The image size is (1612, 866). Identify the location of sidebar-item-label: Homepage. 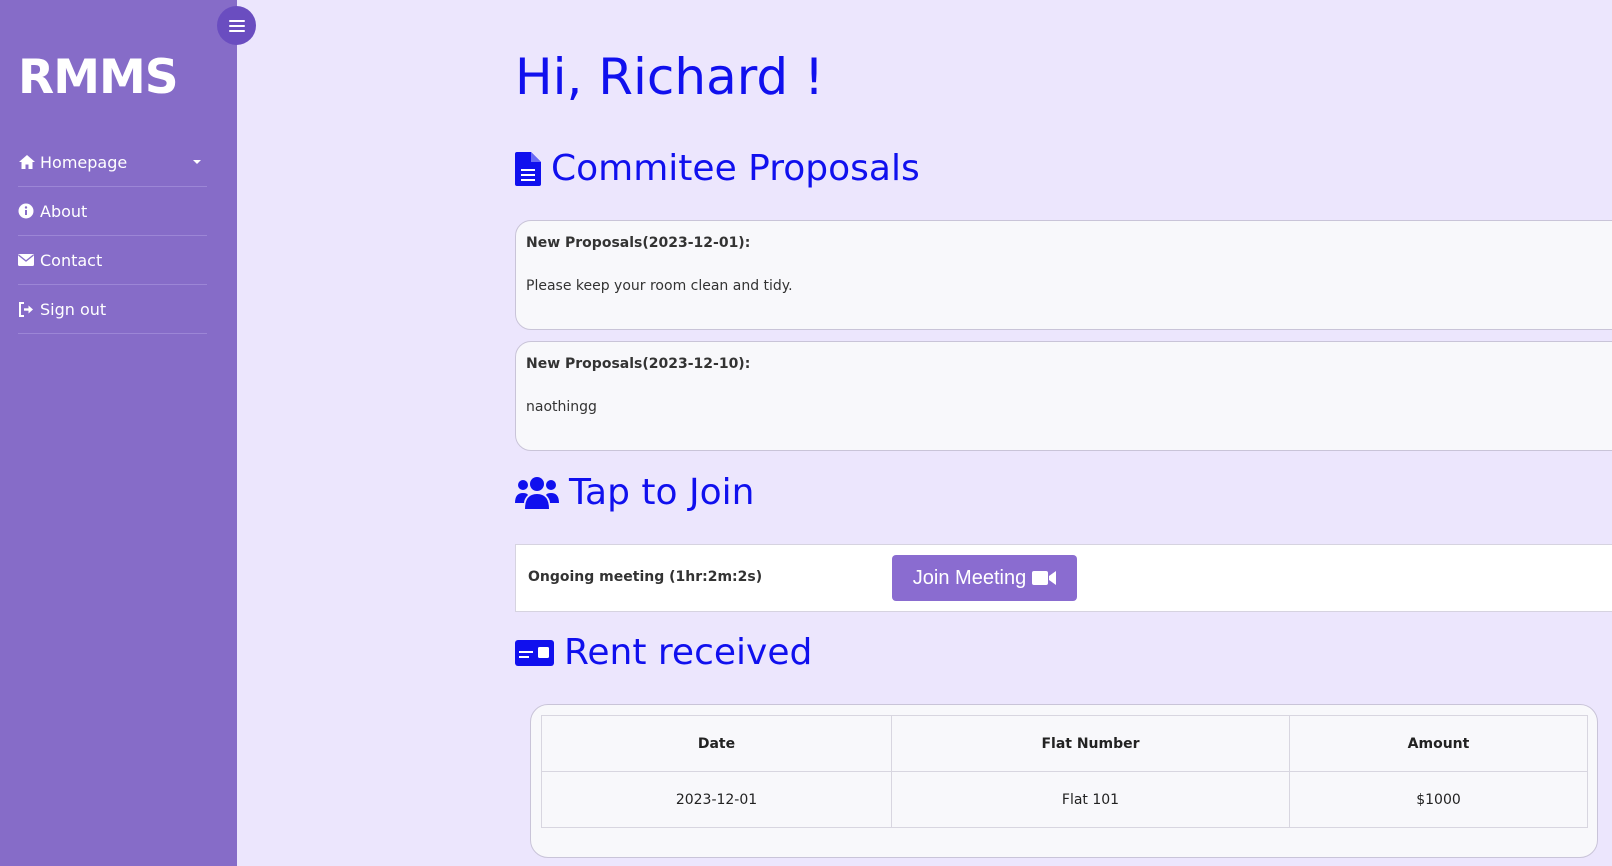
(84, 162).